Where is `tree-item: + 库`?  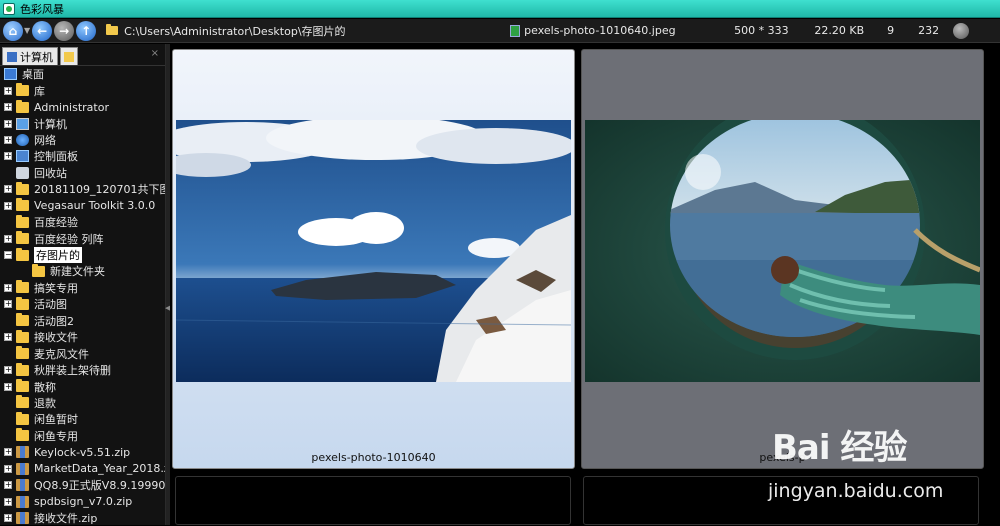 tree-item: + 库 is located at coordinates (82, 90).